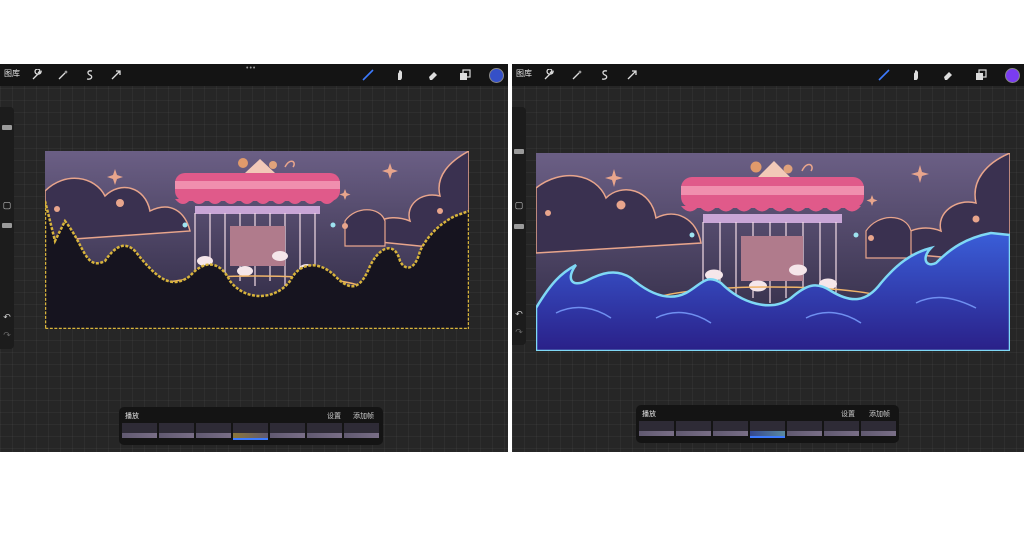  Describe the element at coordinates (251, 68) in the screenshot. I see `more-options: •••` at that location.